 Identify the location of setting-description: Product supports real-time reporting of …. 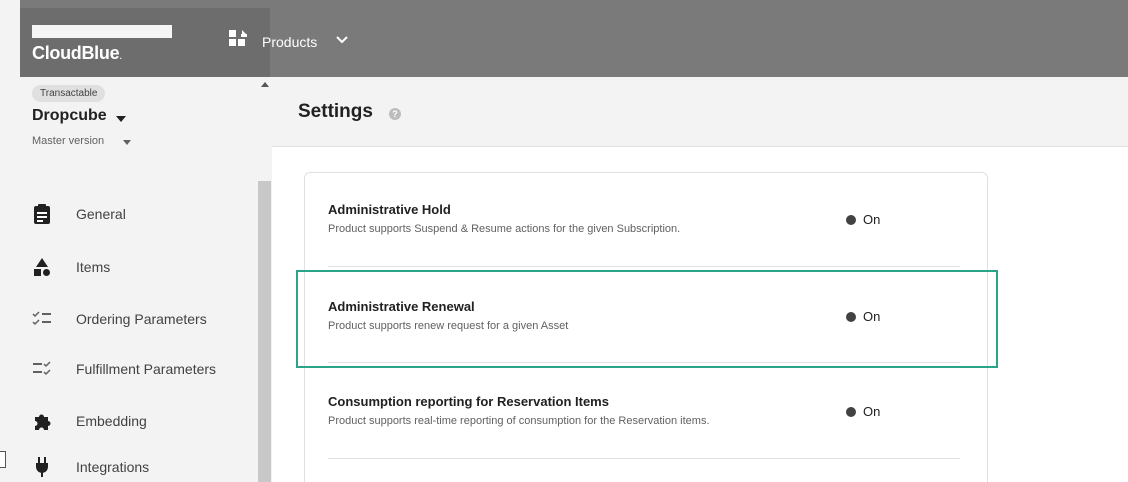
(519, 421).